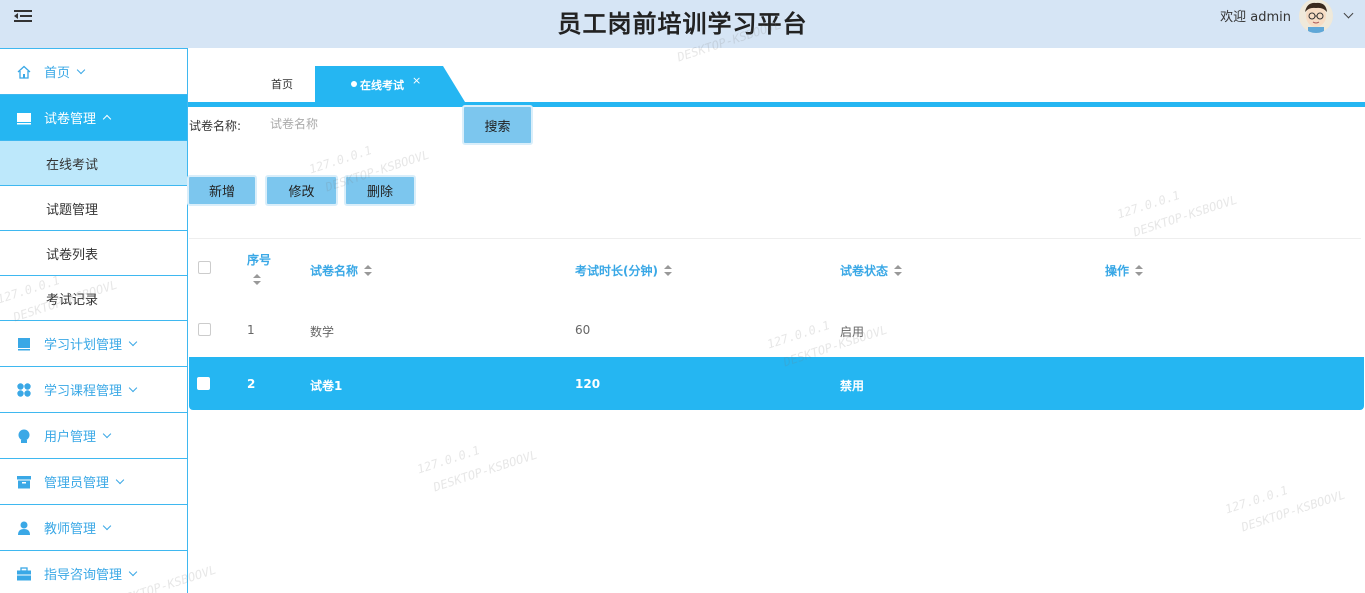 The image size is (1365, 593). What do you see at coordinates (776, 383) in the screenshot?
I see `table-row: 2 试卷1 120 禁用` at bounding box center [776, 383].